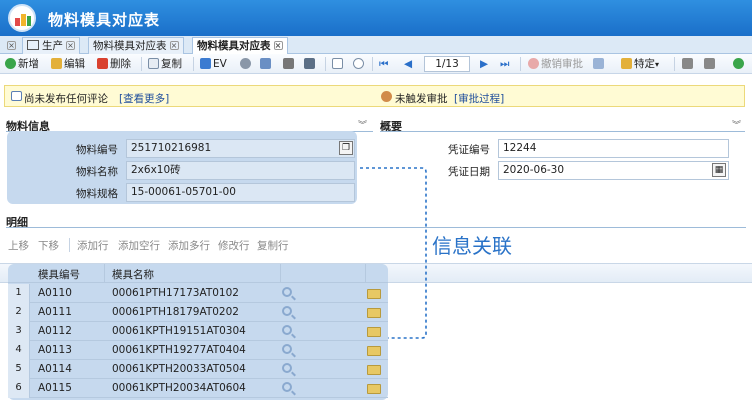  What do you see at coordinates (18, 245) in the screenshot?
I see `move-up-button: 上移` at bounding box center [18, 245].